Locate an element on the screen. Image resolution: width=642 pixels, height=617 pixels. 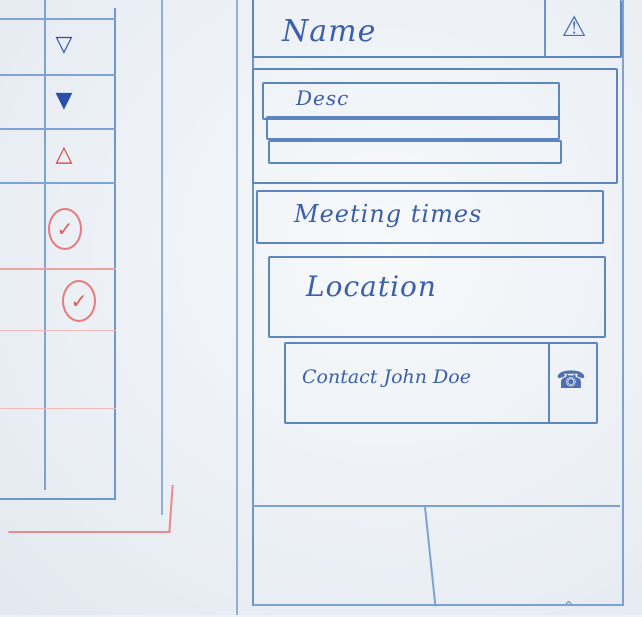
name-header-divider is located at coordinates (545, 28).